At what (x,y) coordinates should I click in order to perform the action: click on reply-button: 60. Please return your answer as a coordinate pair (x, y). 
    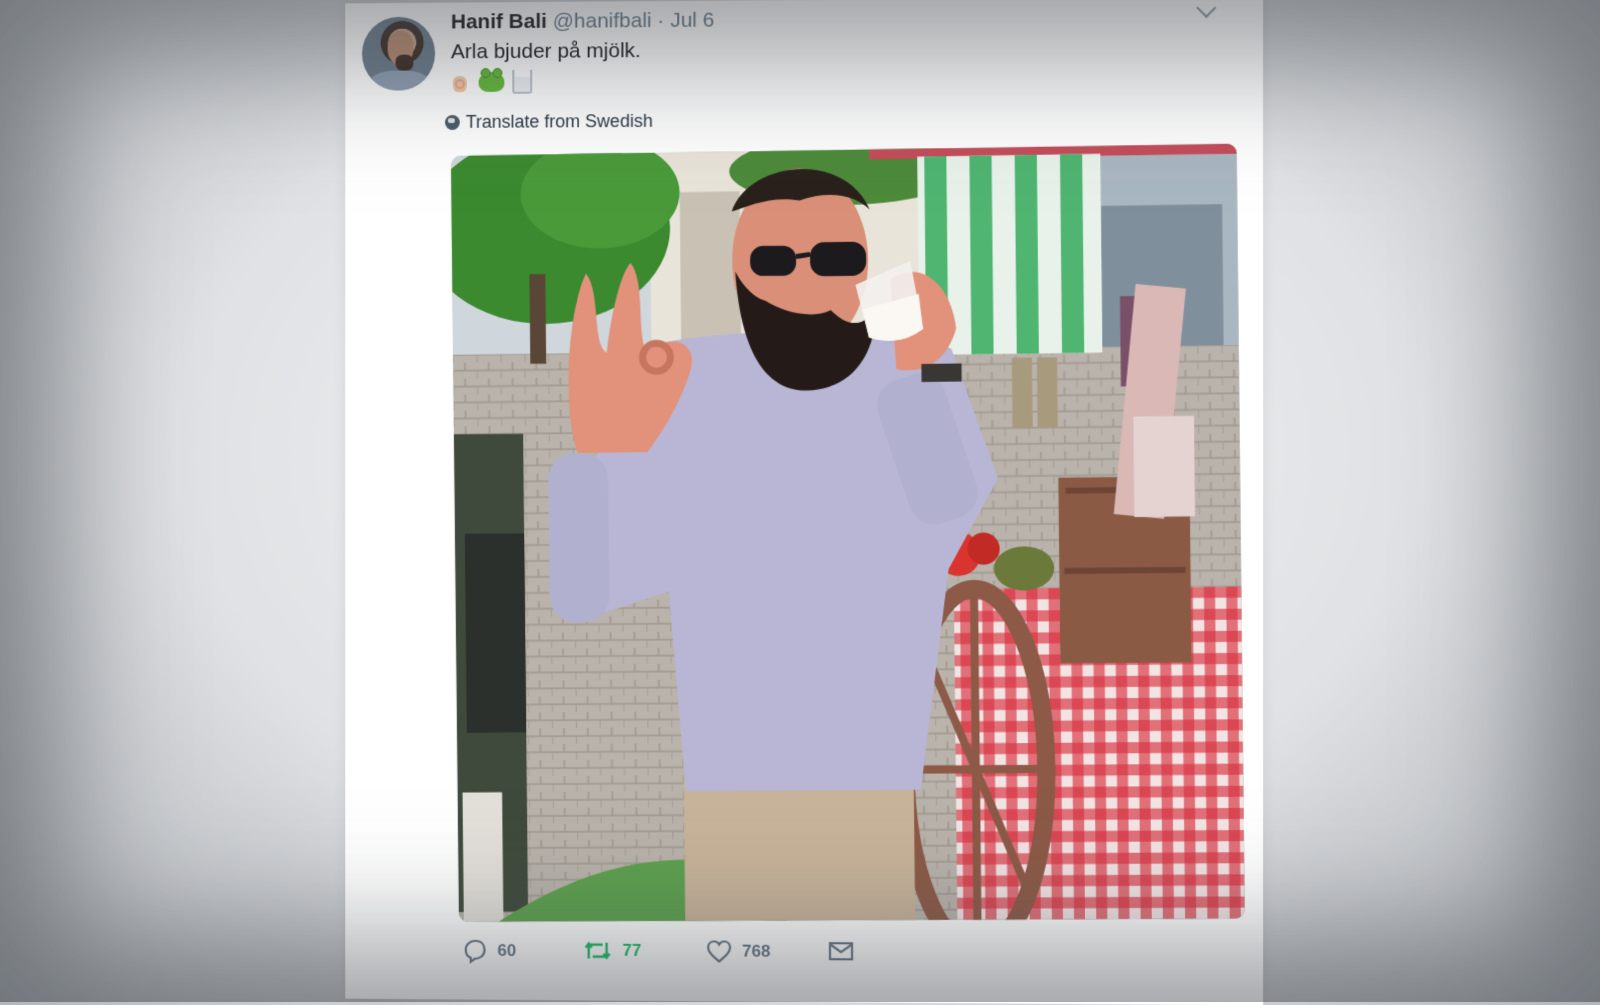
    Looking at the image, I should click on (489, 951).